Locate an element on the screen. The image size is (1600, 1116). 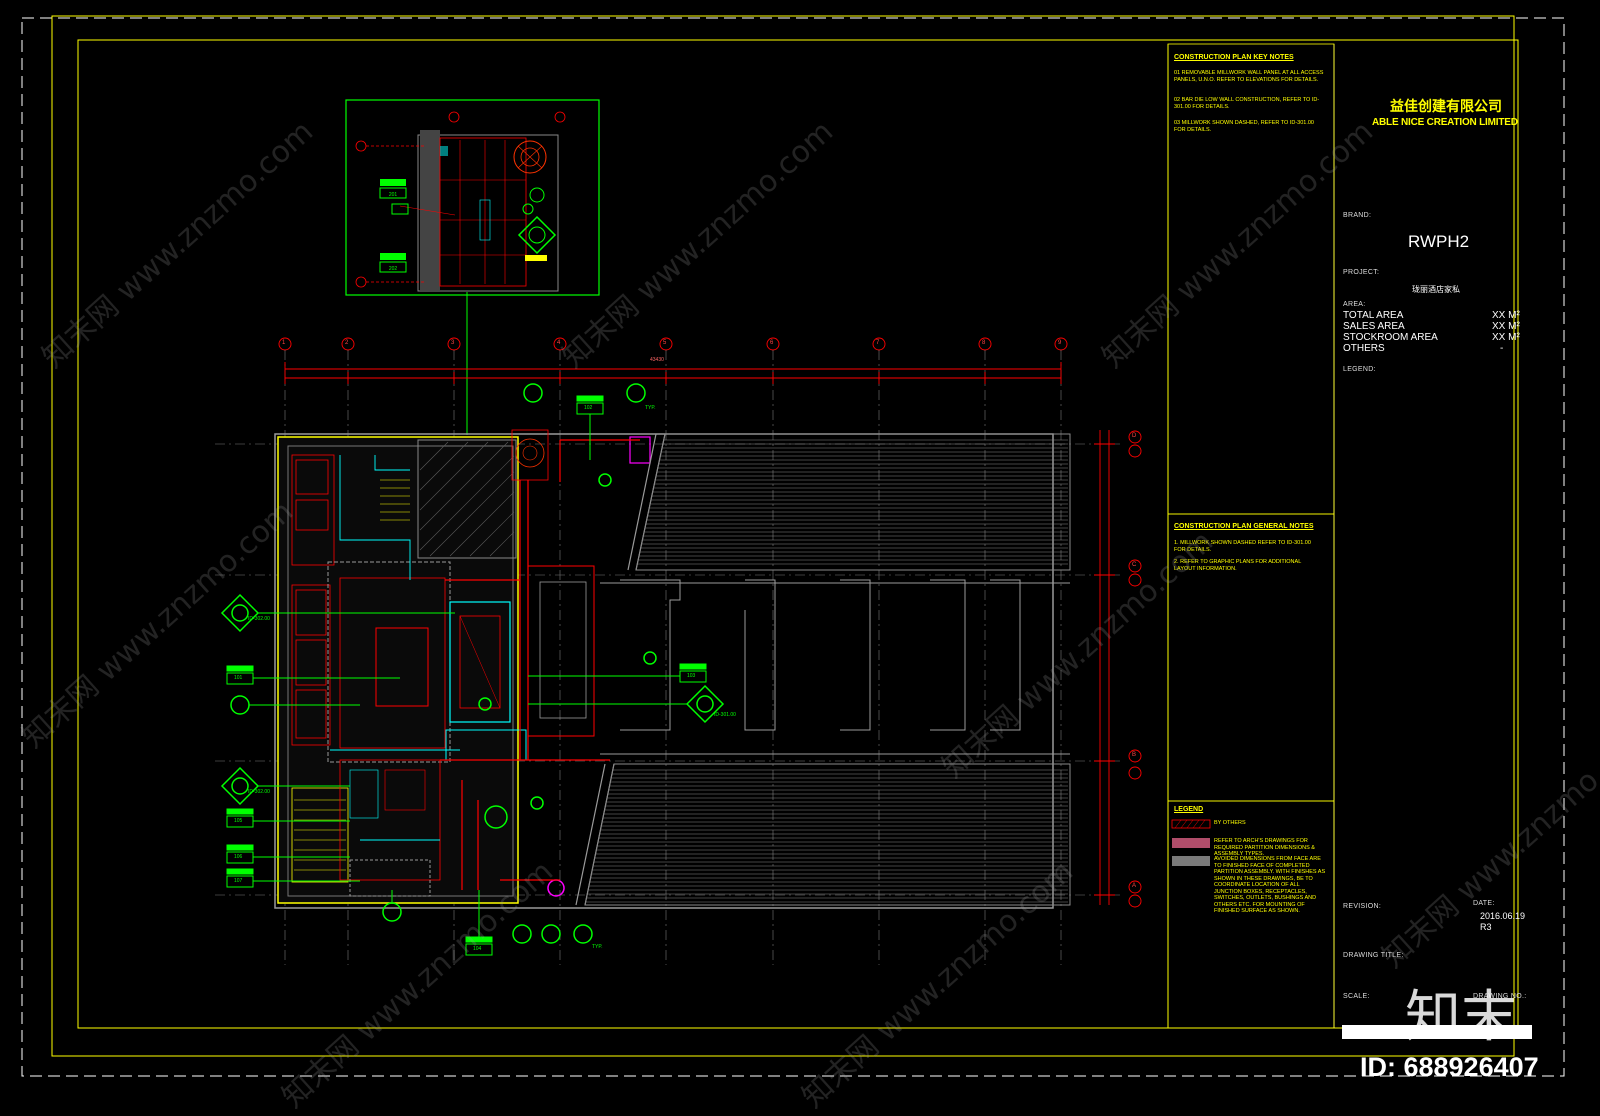
grid-col-9: 9 is located at coordinates (1060, 343).